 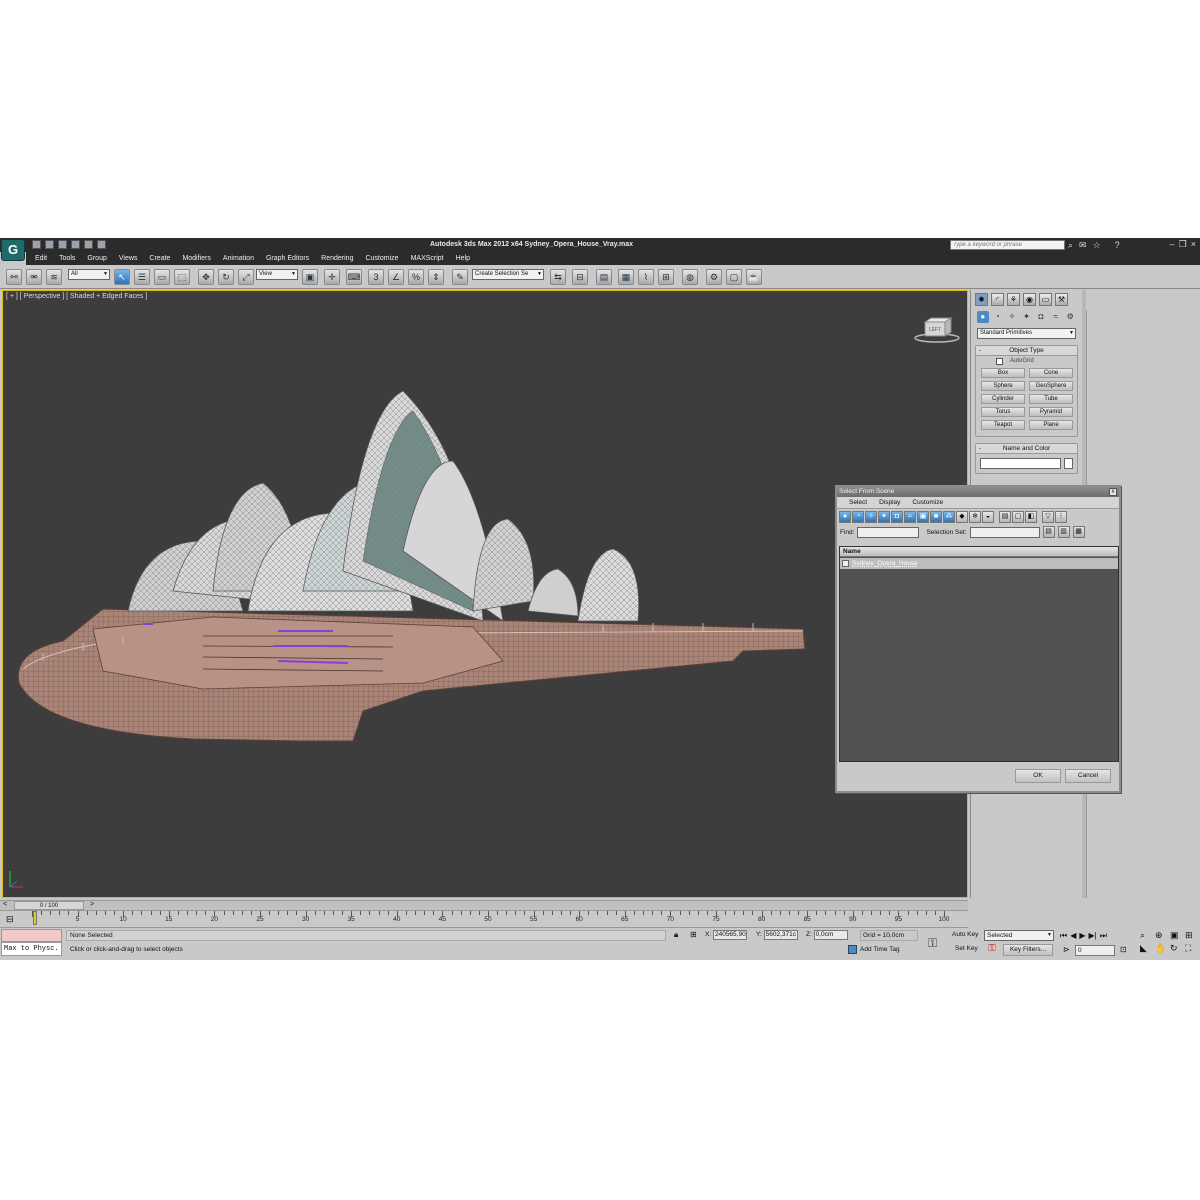 What do you see at coordinates (932, 943) in the screenshot?
I see `key-icon: ⚿` at bounding box center [932, 943].